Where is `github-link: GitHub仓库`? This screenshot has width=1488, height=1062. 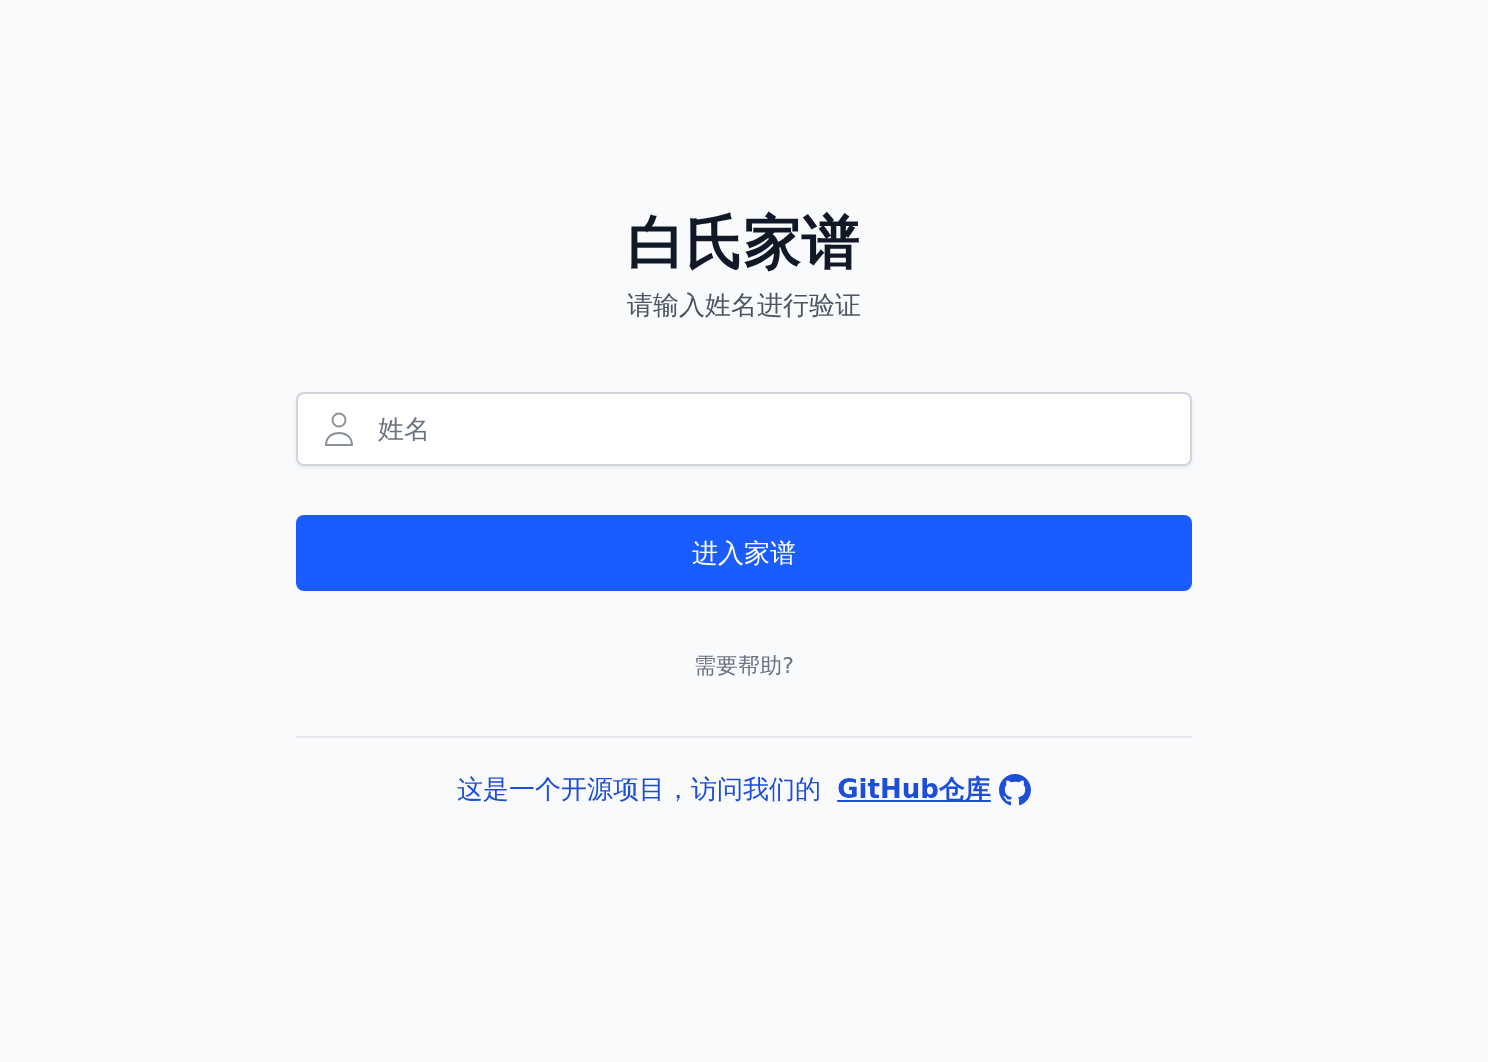
github-link: GitHub仓库 is located at coordinates (914, 789).